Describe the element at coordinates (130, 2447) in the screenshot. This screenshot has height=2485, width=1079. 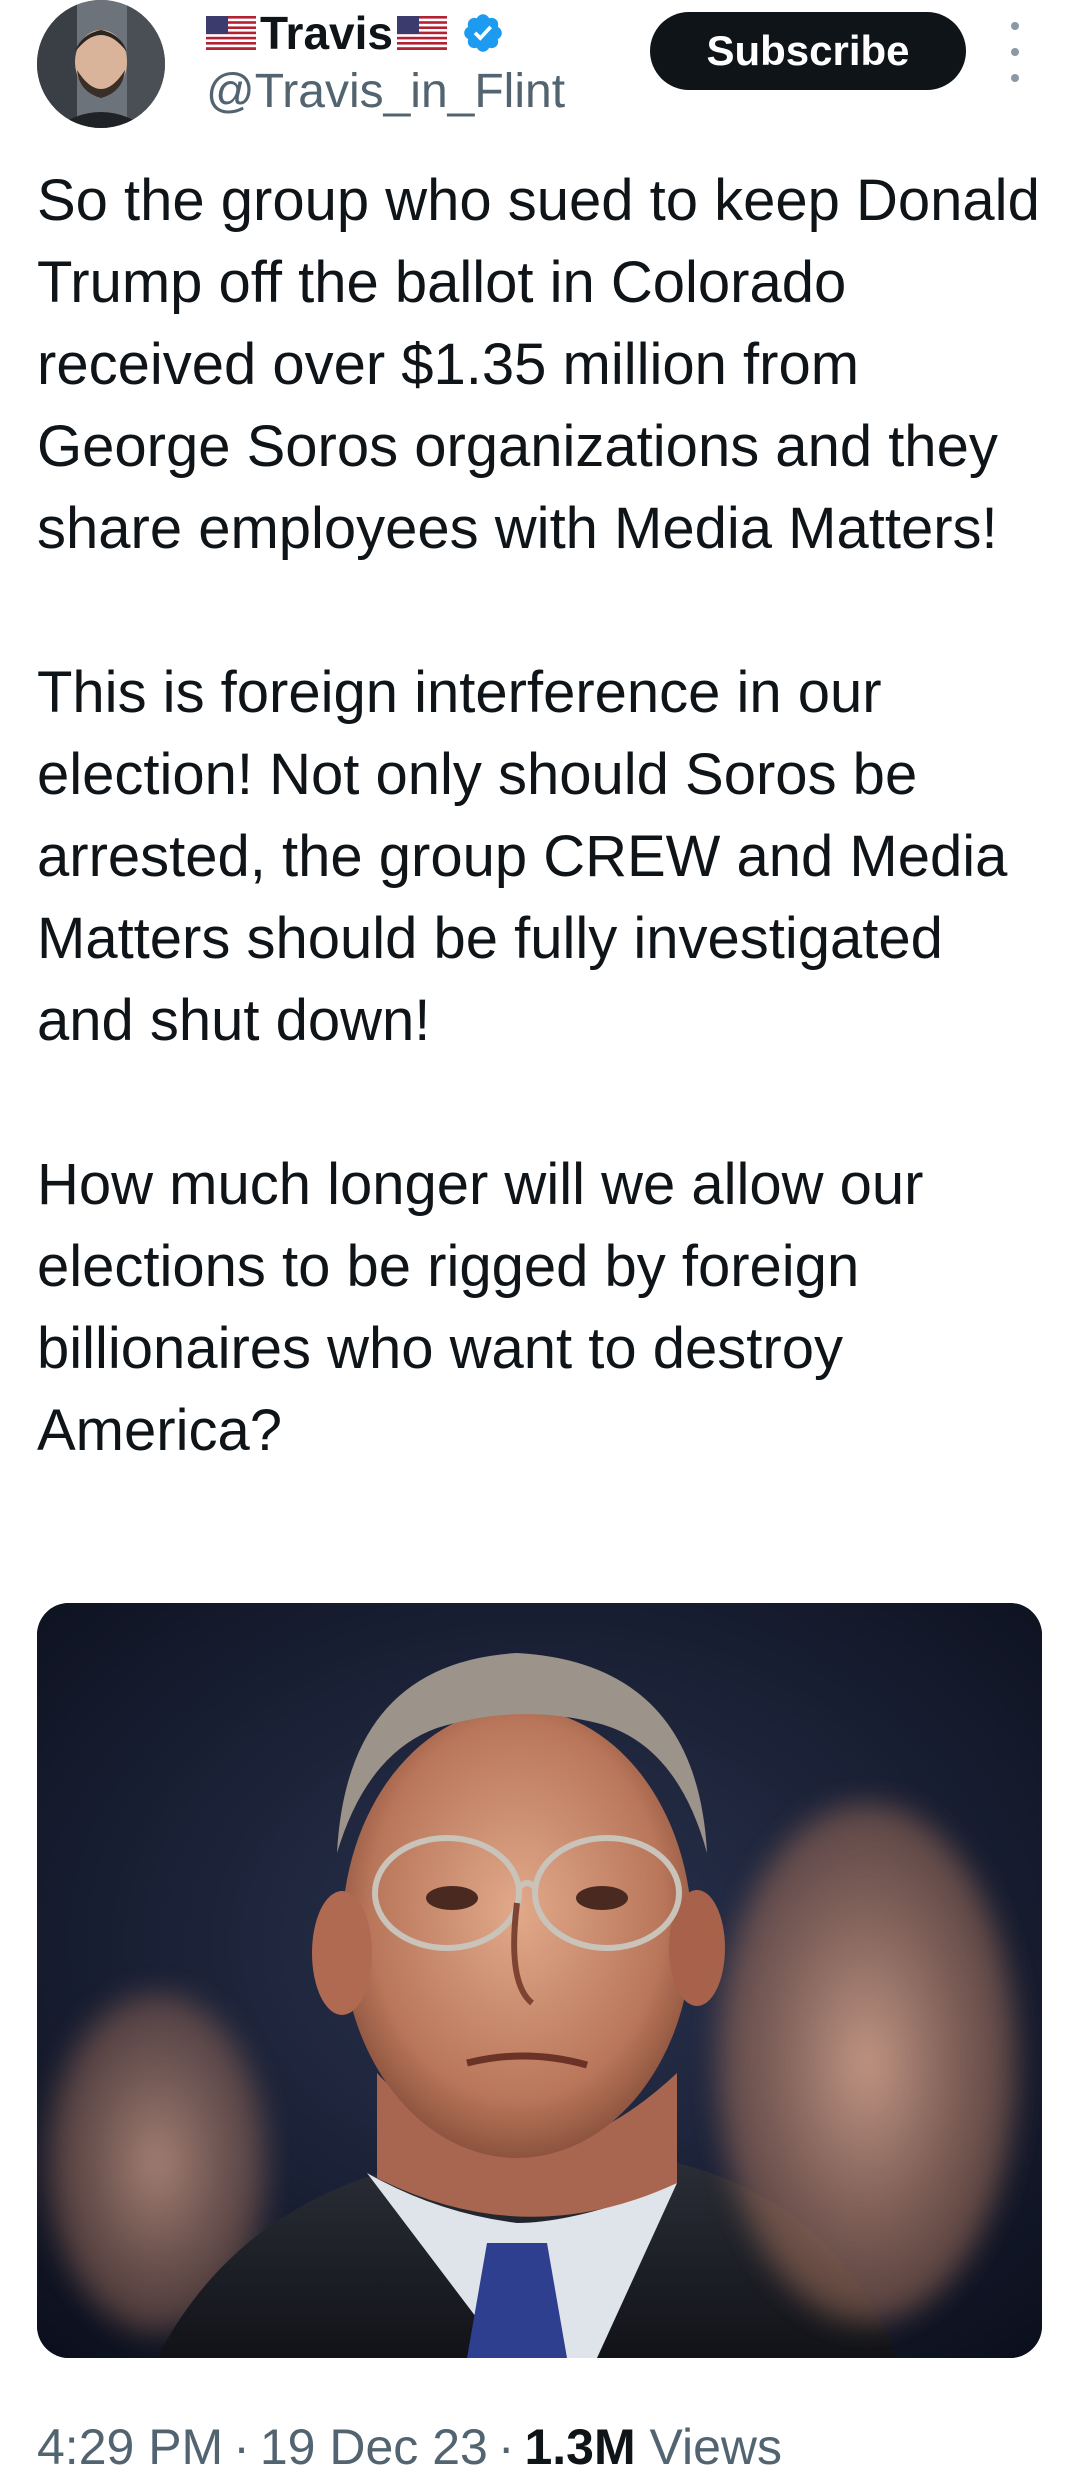
I see `tweet-time: 4:29 PM` at that location.